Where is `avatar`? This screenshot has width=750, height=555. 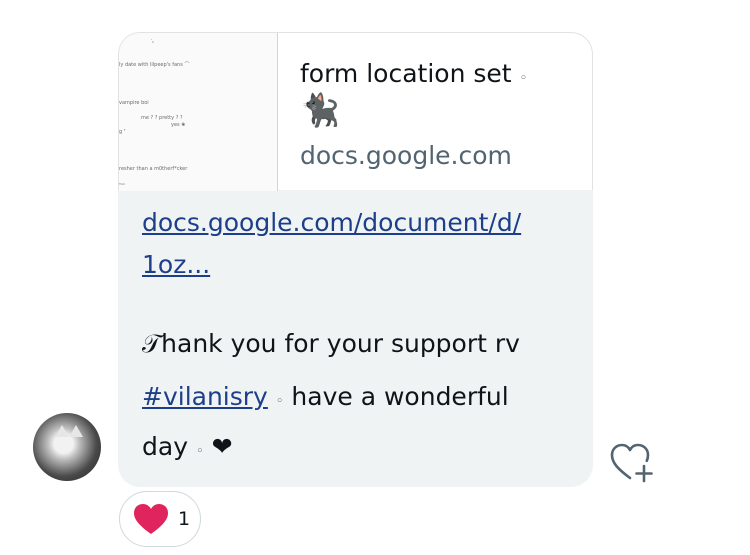
avatar is located at coordinates (67, 447).